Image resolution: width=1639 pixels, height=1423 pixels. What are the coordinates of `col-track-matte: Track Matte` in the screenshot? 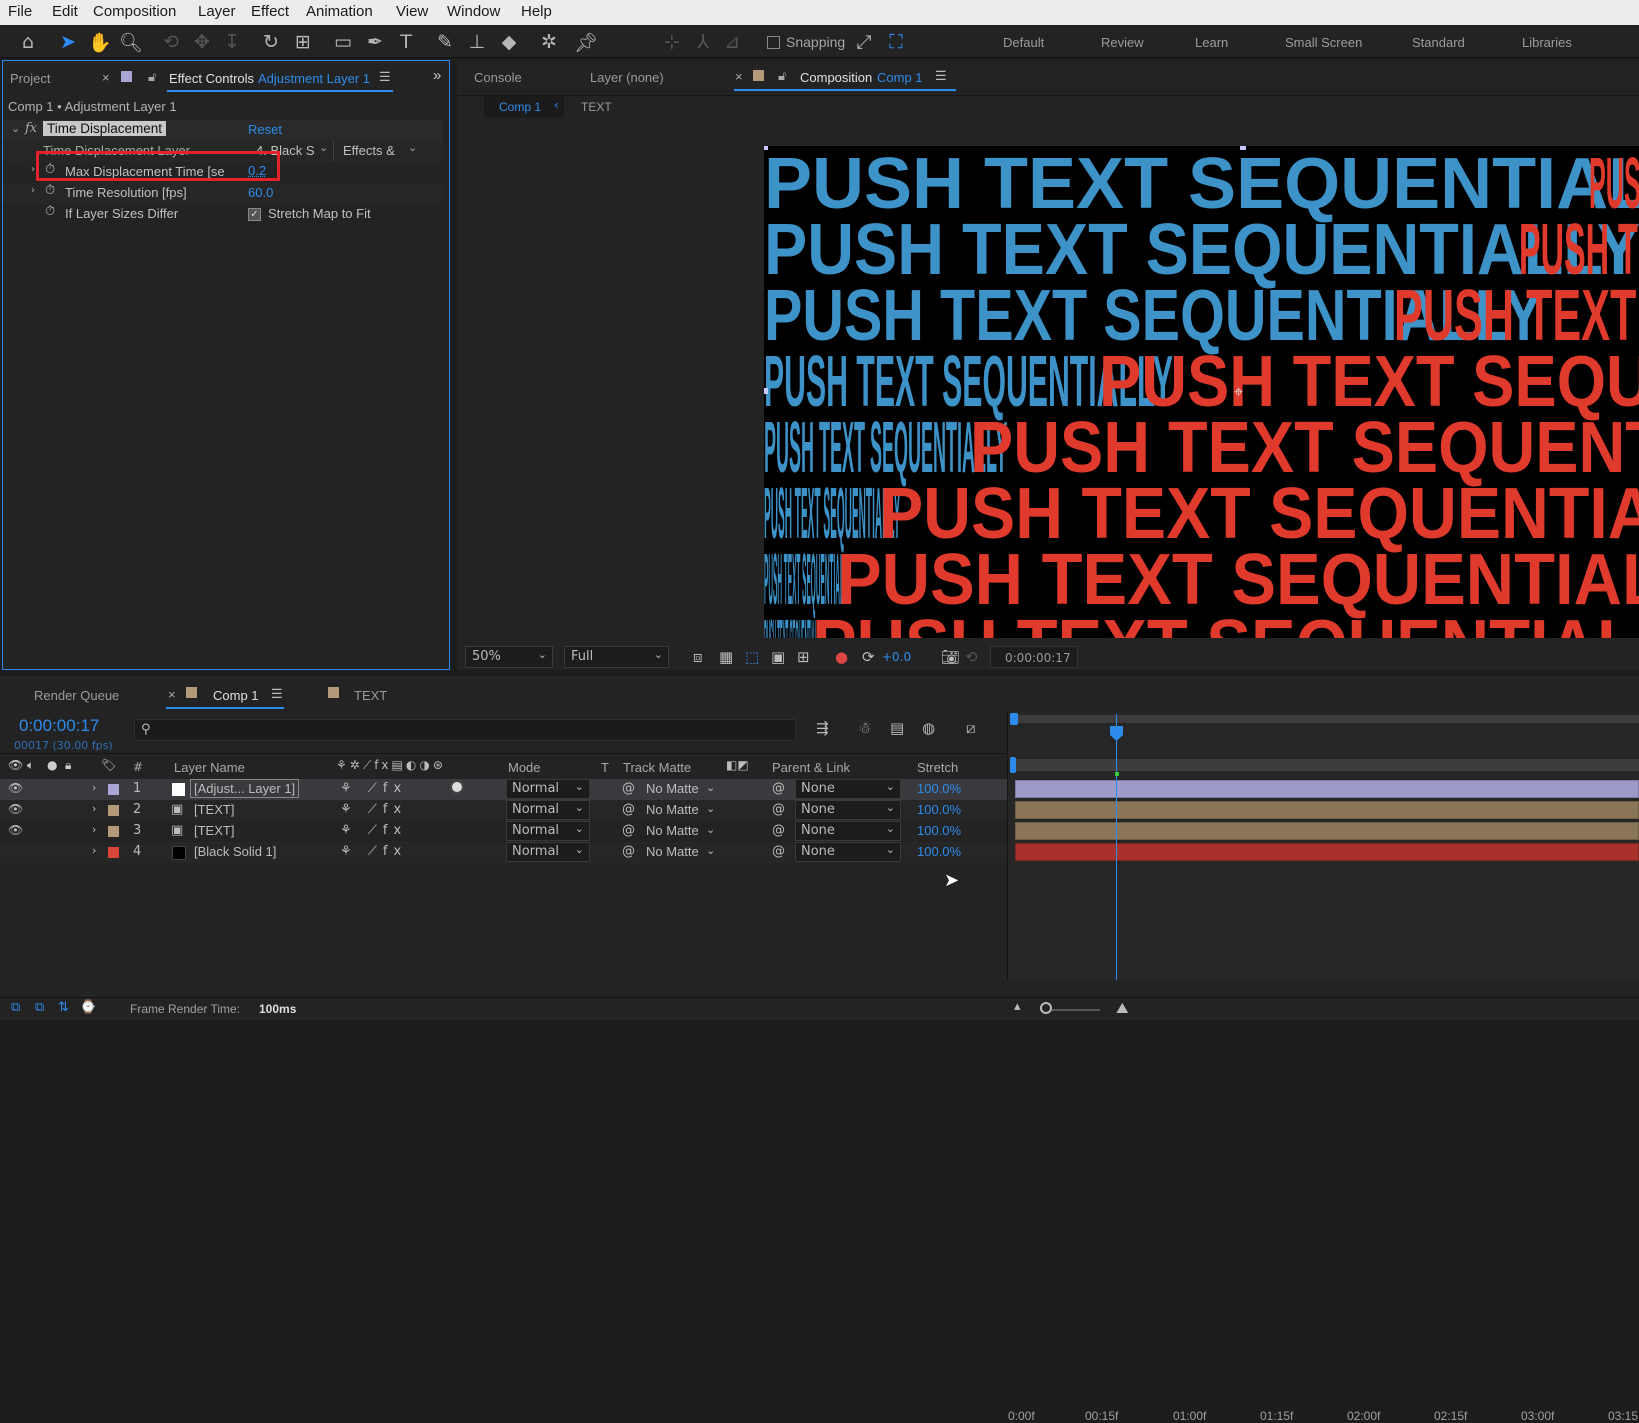 It's located at (657, 767).